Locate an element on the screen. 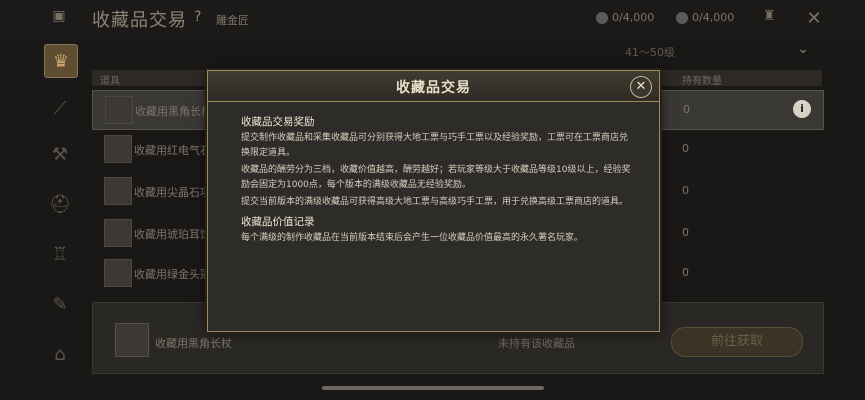 This screenshot has height=400, width=865. goto-button: 前往获取 is located at coordinates (737, 342).